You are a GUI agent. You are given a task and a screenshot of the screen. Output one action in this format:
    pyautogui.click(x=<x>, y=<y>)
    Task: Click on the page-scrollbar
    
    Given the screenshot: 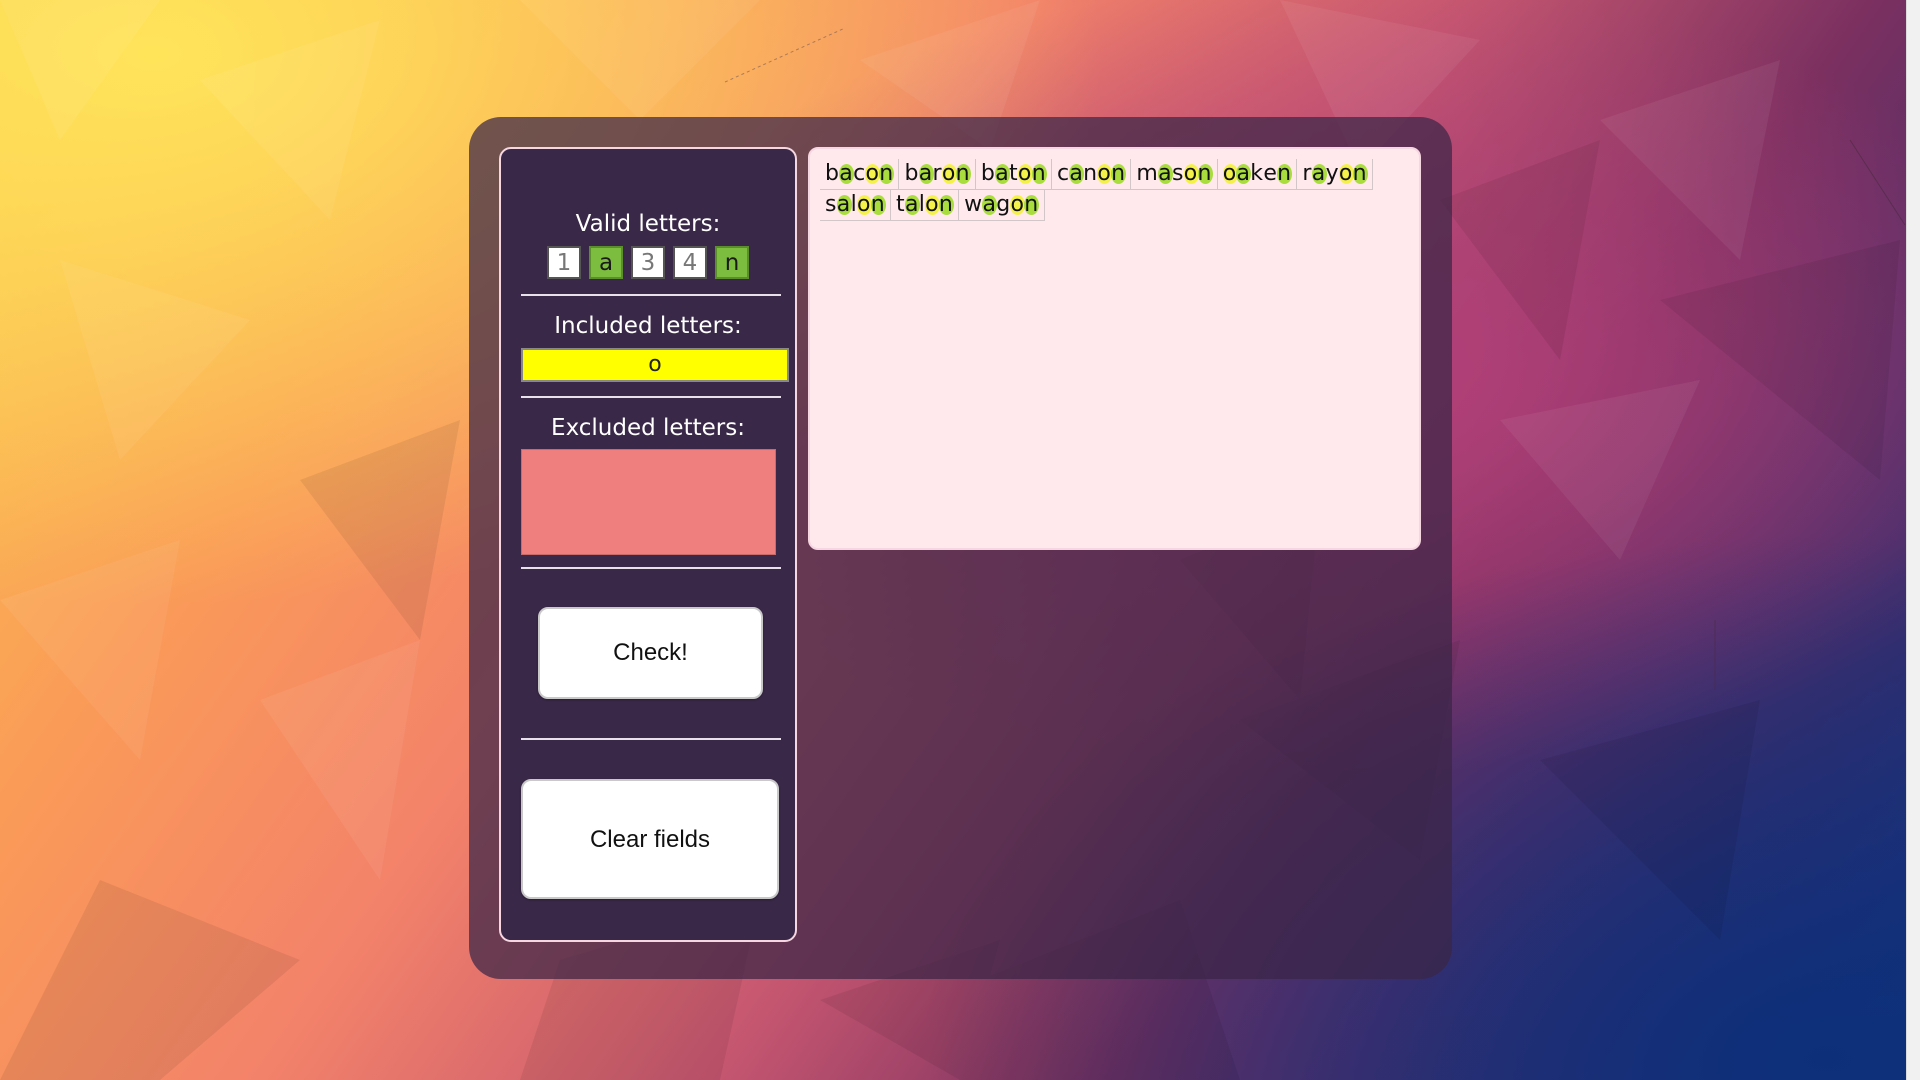 What is the action you would take?
    pyautogui.click(x=1913, y=540)
    